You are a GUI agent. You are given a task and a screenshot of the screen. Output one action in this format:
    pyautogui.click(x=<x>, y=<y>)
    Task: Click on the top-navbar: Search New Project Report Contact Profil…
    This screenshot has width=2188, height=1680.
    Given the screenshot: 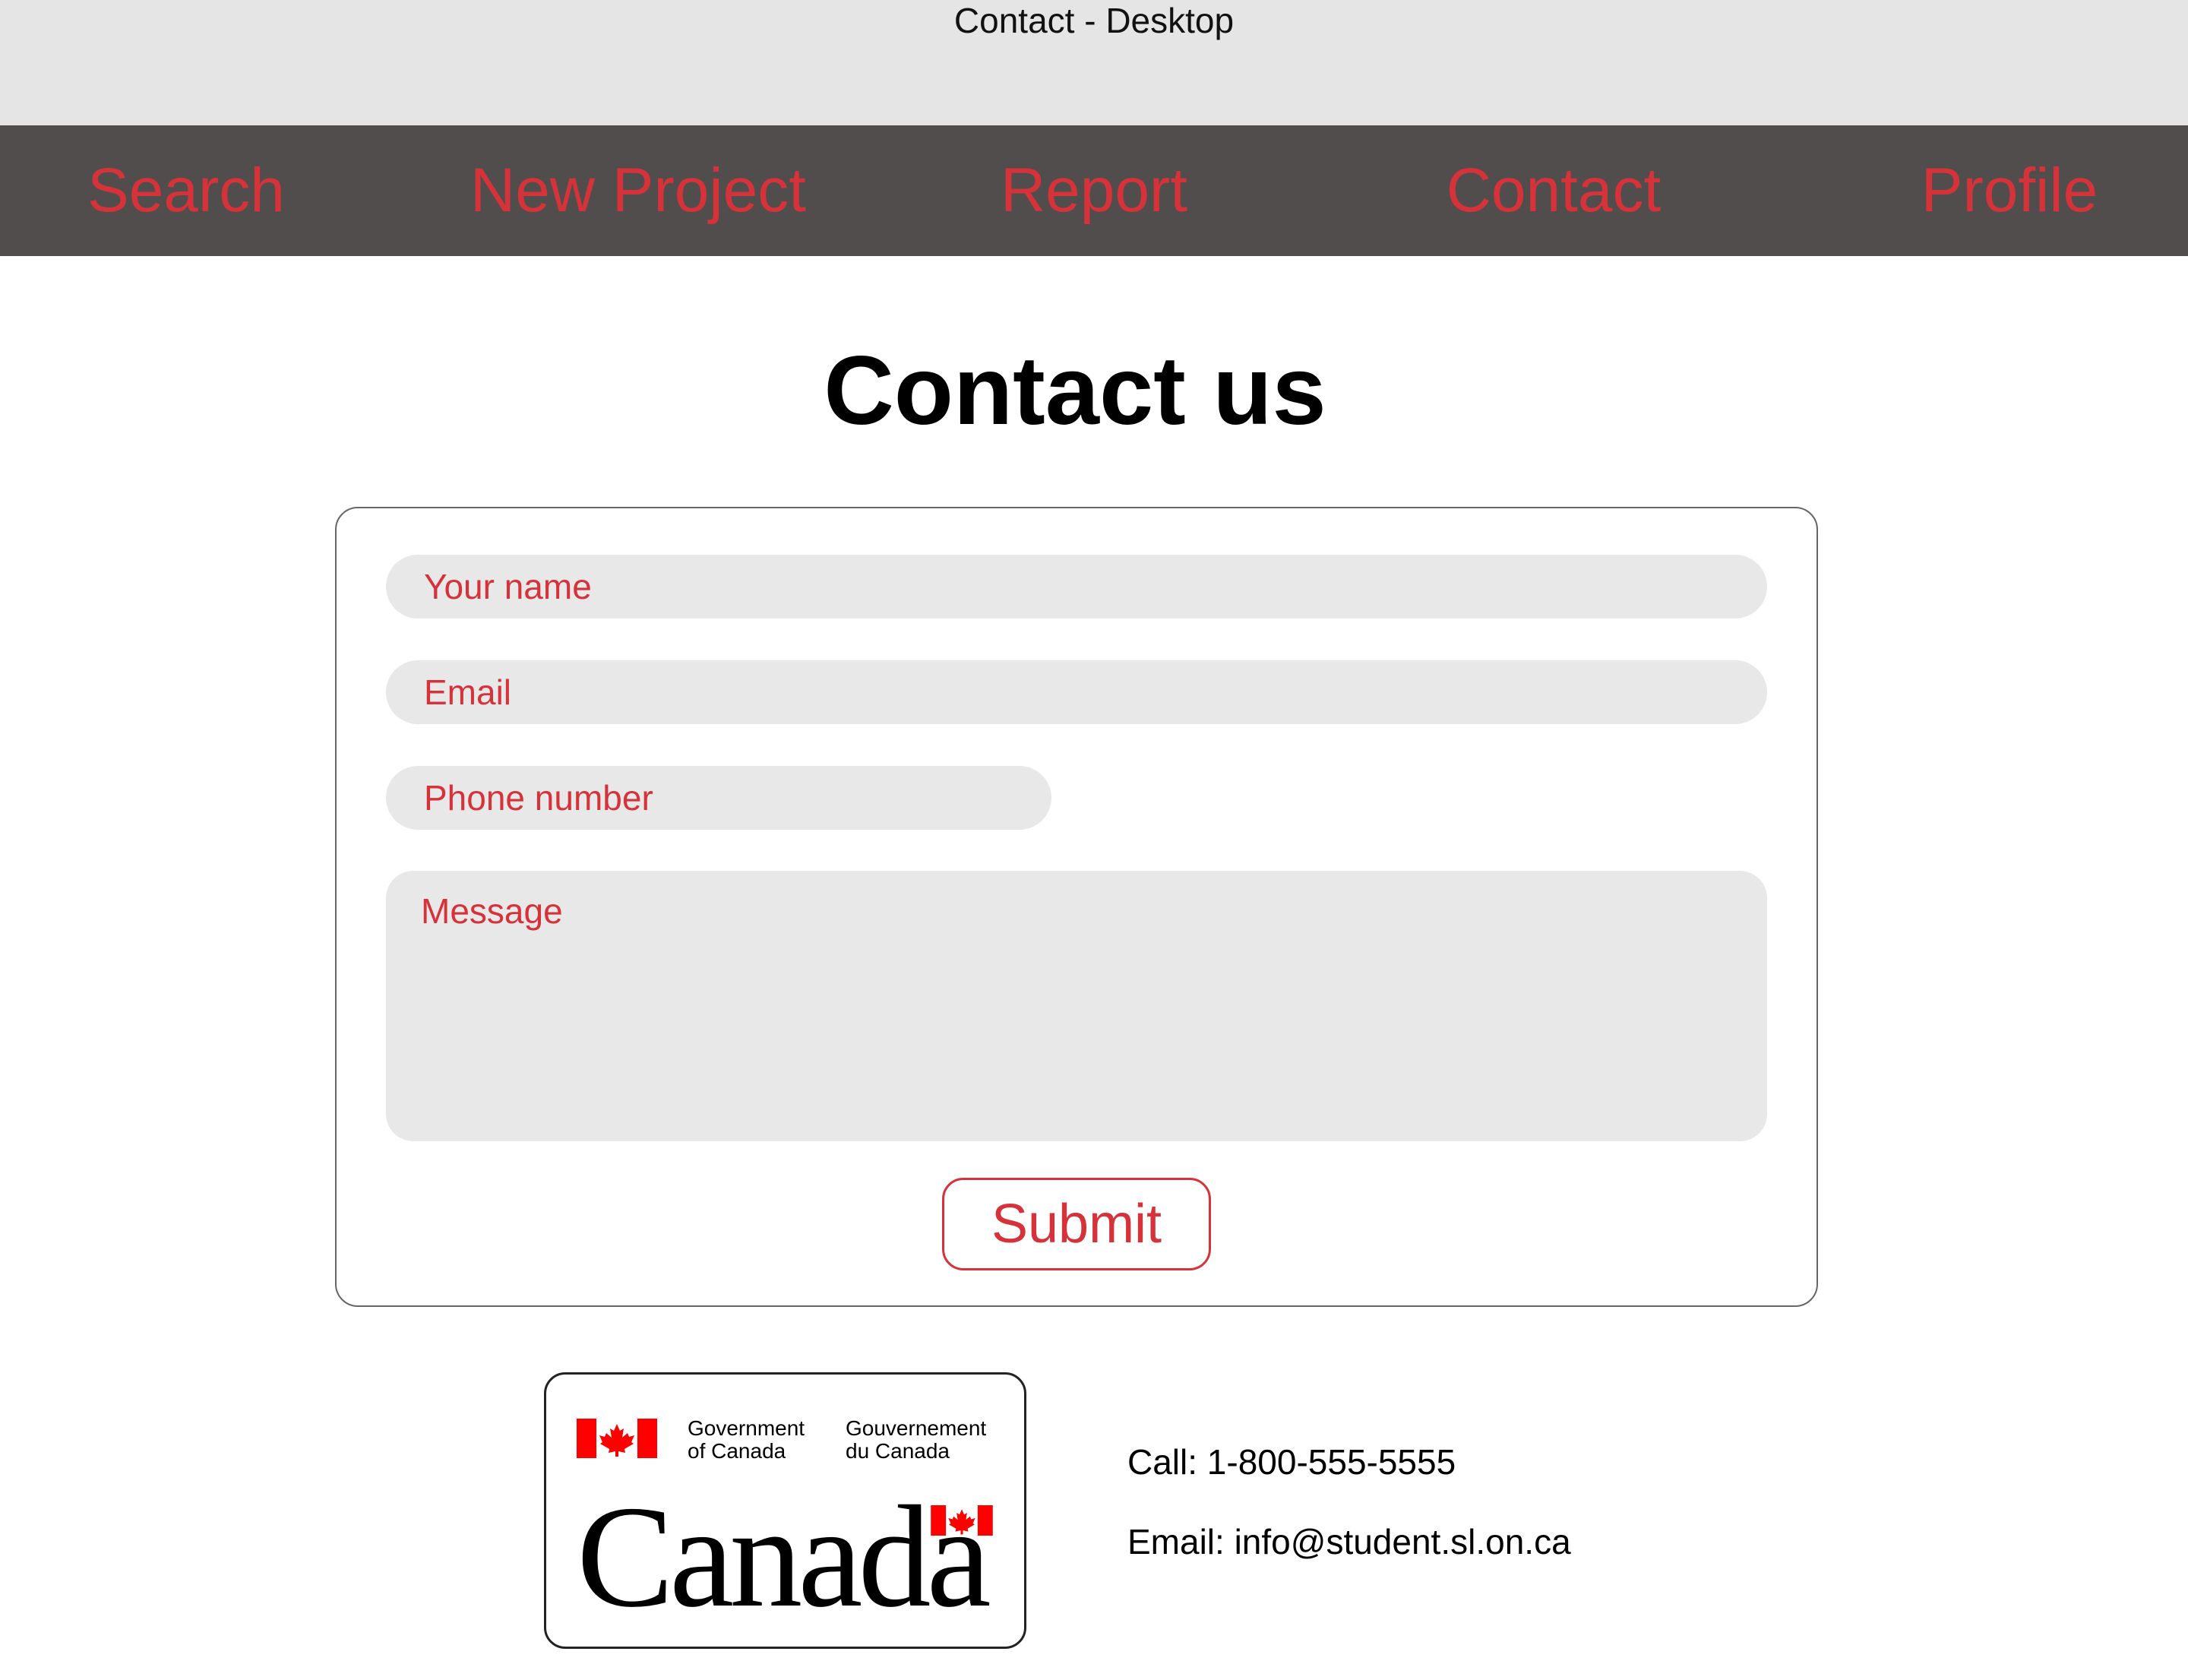 What is the action you would take?
    pyautogui.click(x=1094, y=190)
    